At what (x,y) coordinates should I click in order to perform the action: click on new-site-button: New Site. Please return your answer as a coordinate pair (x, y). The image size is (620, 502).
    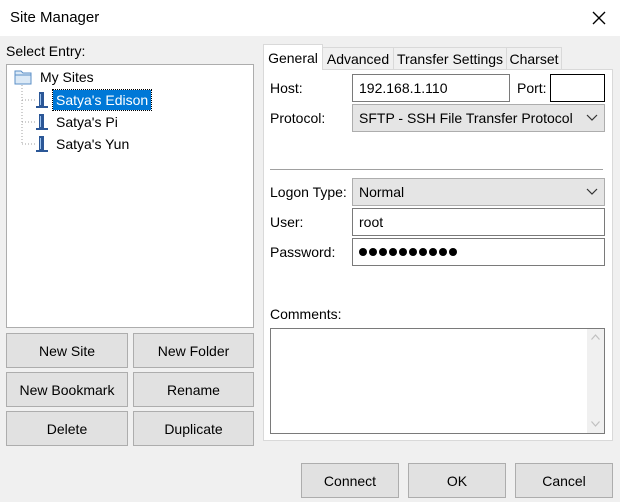
    Looking at the image, I should click on (67, 350).